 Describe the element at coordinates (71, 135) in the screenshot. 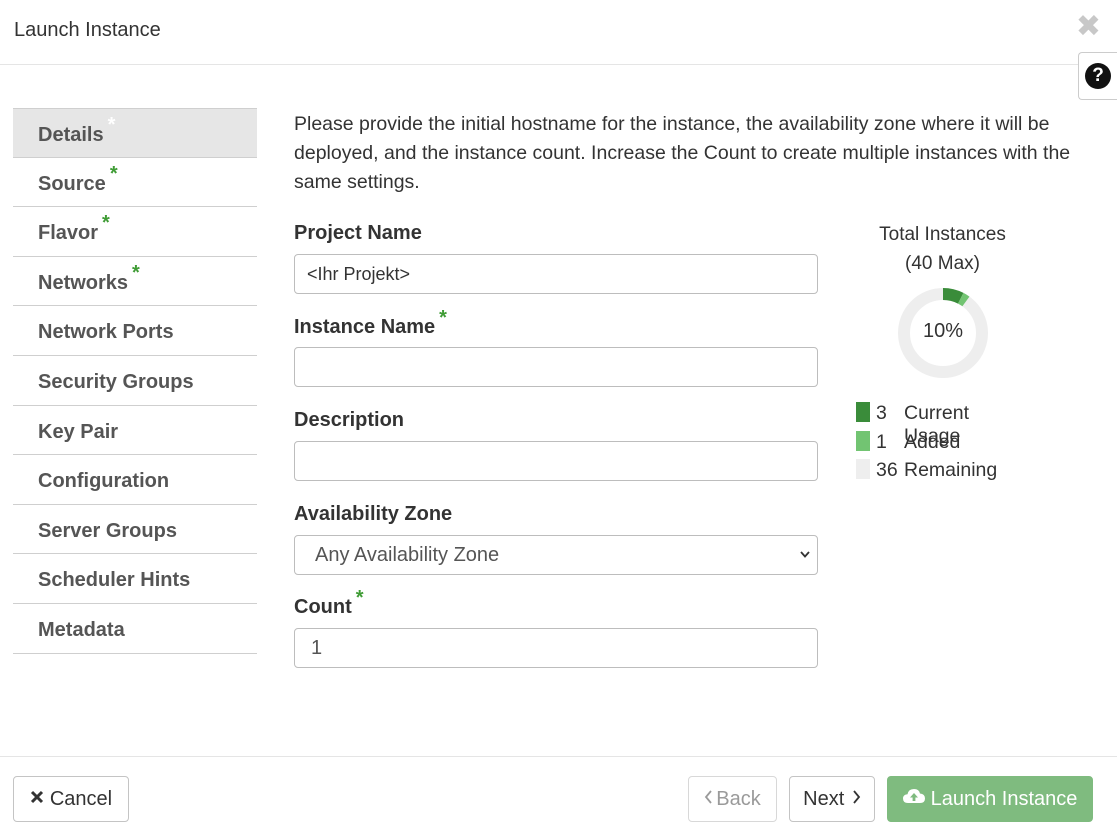

I see `nav-item-label: Details` at that location.